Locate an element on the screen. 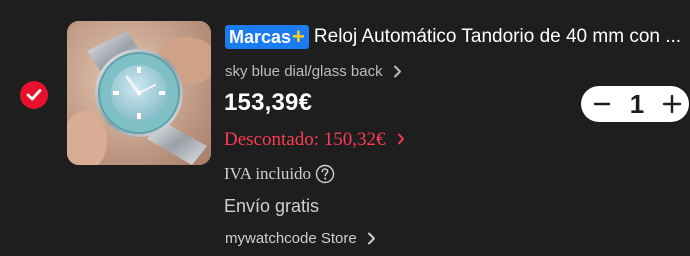  shipping-info: Envío gratis is located at coordinates (272, 206).